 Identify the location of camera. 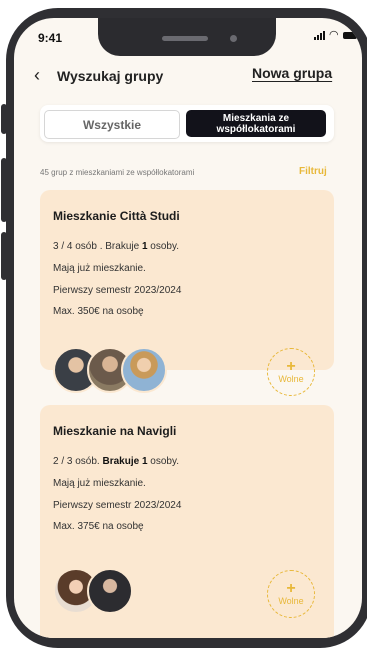
(233, 38).